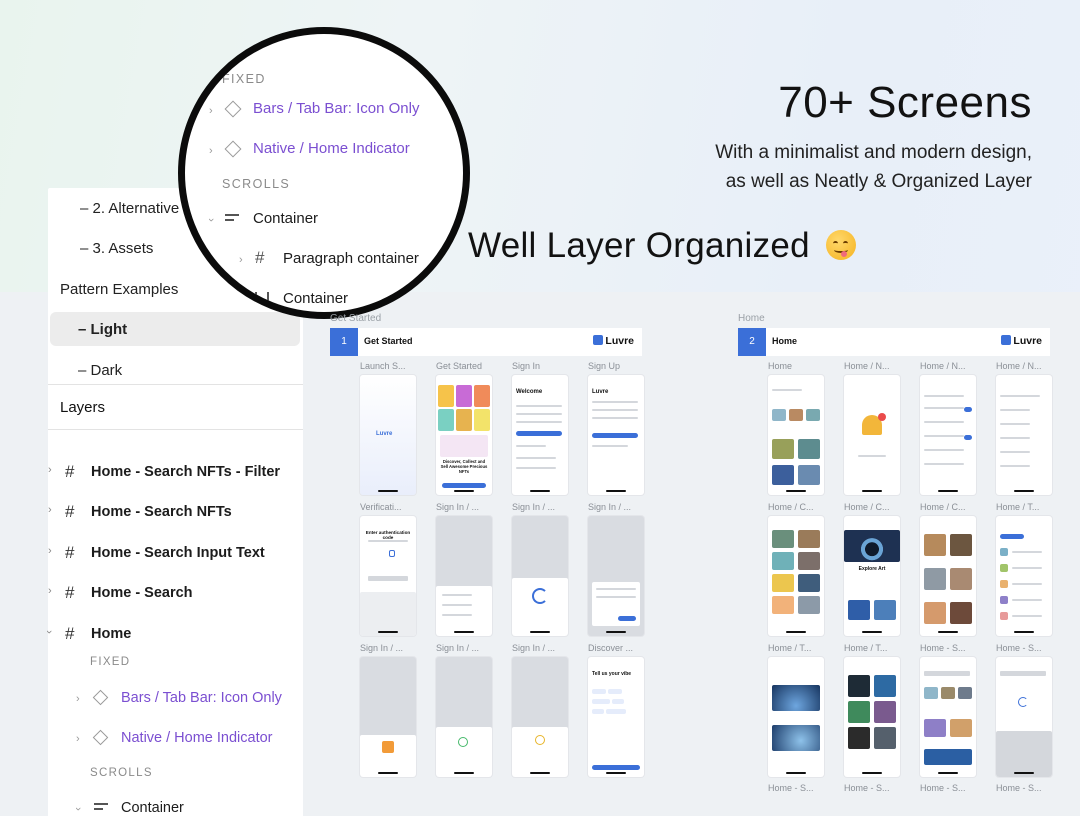 The image size is (1080, 816). What do you see at coordinates (175, 554) in the screenshot?
I see `layer-row: › # Home - Search Input Text` at bounding box center [175, 554].